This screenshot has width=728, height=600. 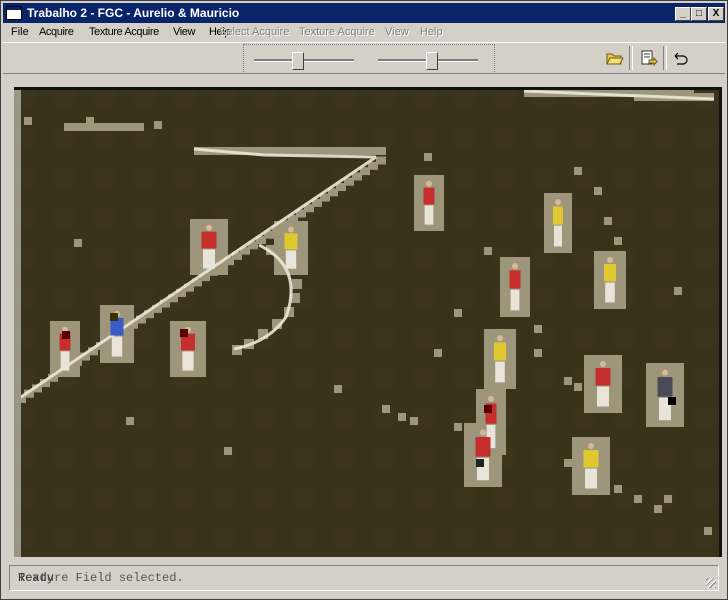 What do you see at coordinates (648, 58) in the screenshot?
I see `export-icon` at bounding box center [648, 58].